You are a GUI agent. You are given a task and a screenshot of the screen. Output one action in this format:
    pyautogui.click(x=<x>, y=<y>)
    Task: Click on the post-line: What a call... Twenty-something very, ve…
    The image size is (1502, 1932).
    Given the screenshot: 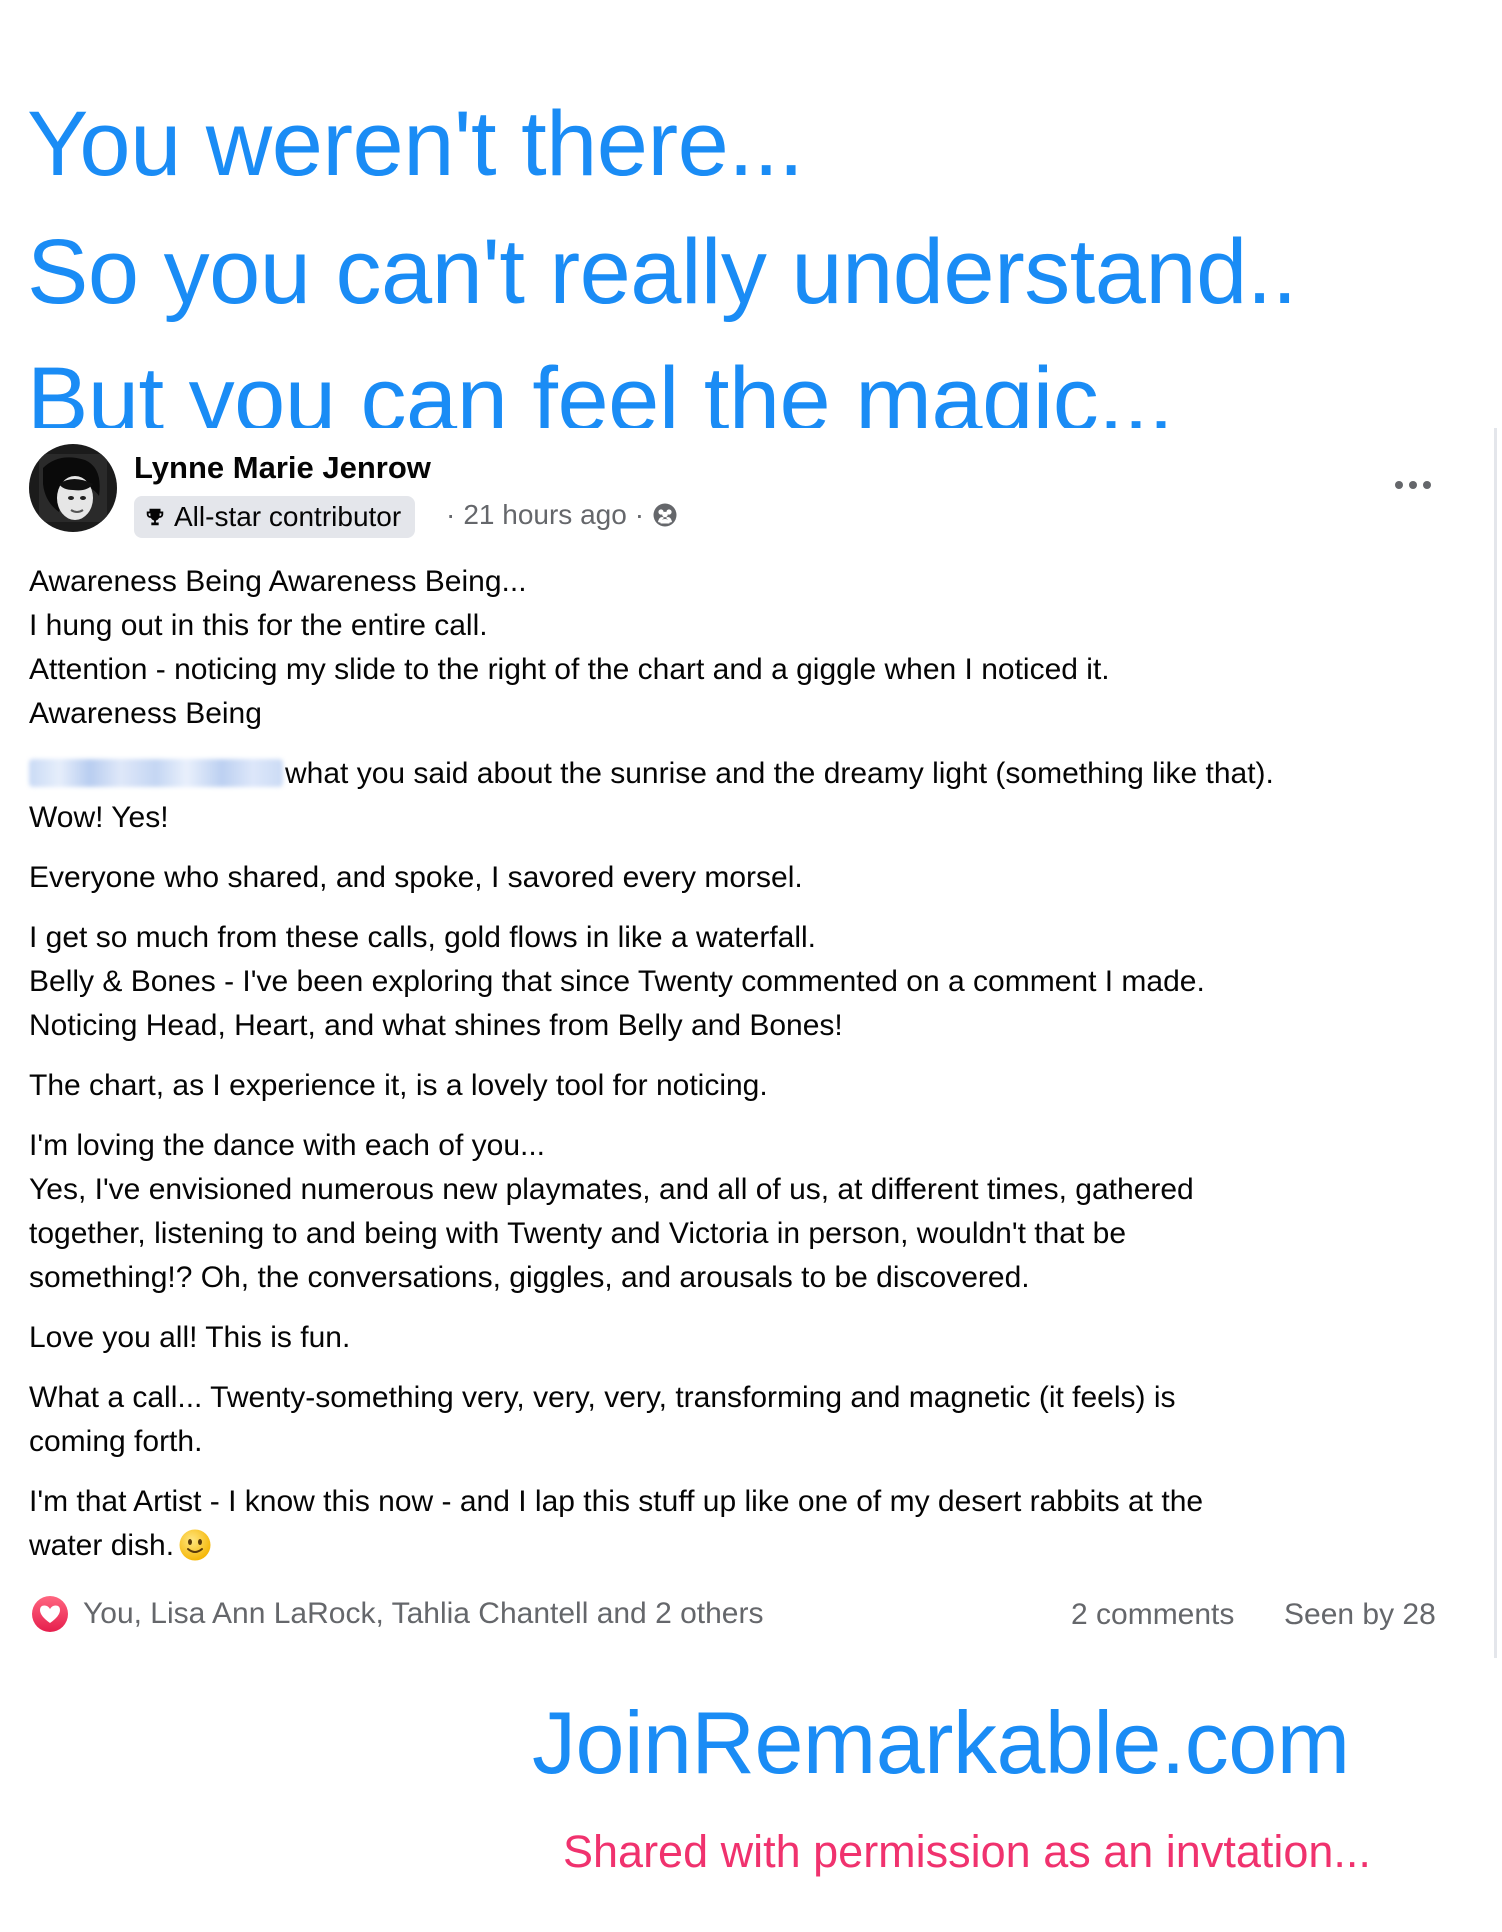 What is the action you would take?
    pyautogui.click(x=602, y=1397)
    